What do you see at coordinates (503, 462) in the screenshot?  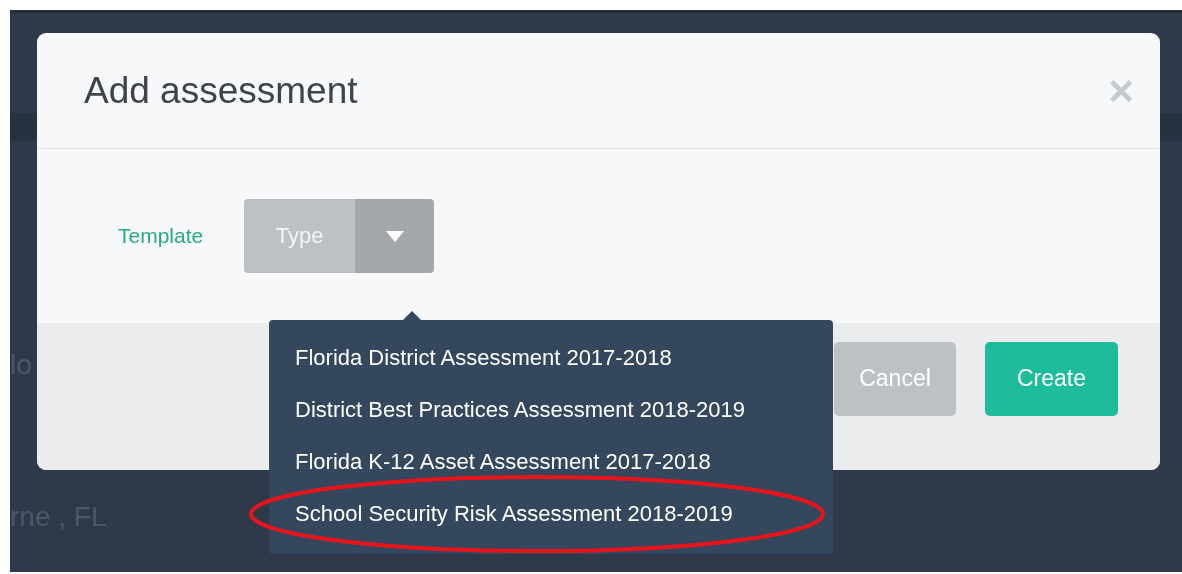 I see `menu-option: Florida K-12 Asset Assessment 2017-2018` at bounding box center [503, 462].